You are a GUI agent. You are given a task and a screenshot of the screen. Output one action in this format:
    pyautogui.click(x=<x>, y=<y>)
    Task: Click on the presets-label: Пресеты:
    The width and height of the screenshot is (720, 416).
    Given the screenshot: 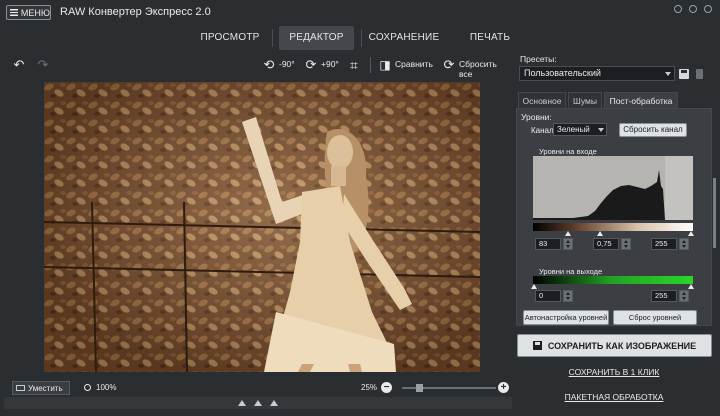 What is the action you would take?
    pyautogui.click(x=538, y=59)
    